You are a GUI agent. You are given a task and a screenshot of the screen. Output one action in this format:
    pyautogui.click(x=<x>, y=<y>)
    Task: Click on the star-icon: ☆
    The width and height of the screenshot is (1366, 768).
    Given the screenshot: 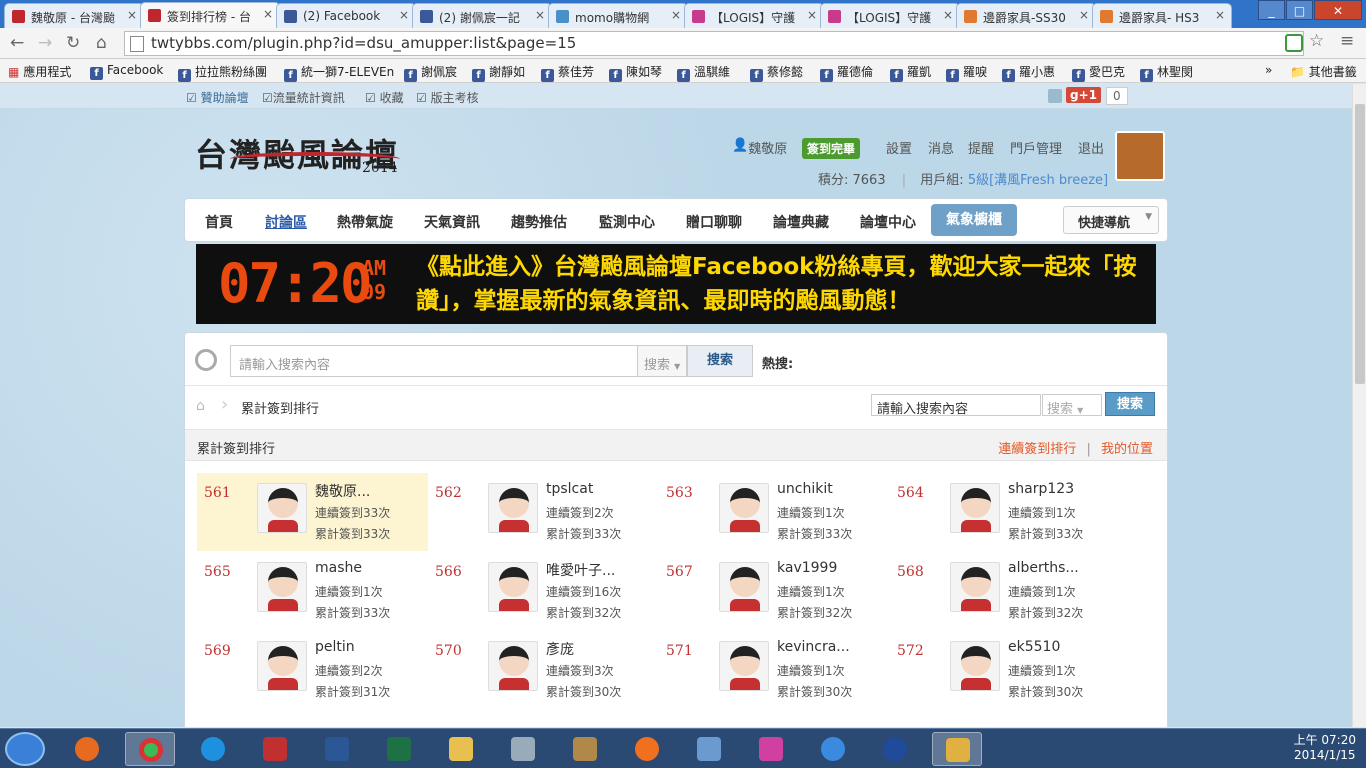 What is the action you would take?
    pyautogui.click(x=1316, y=41)
    